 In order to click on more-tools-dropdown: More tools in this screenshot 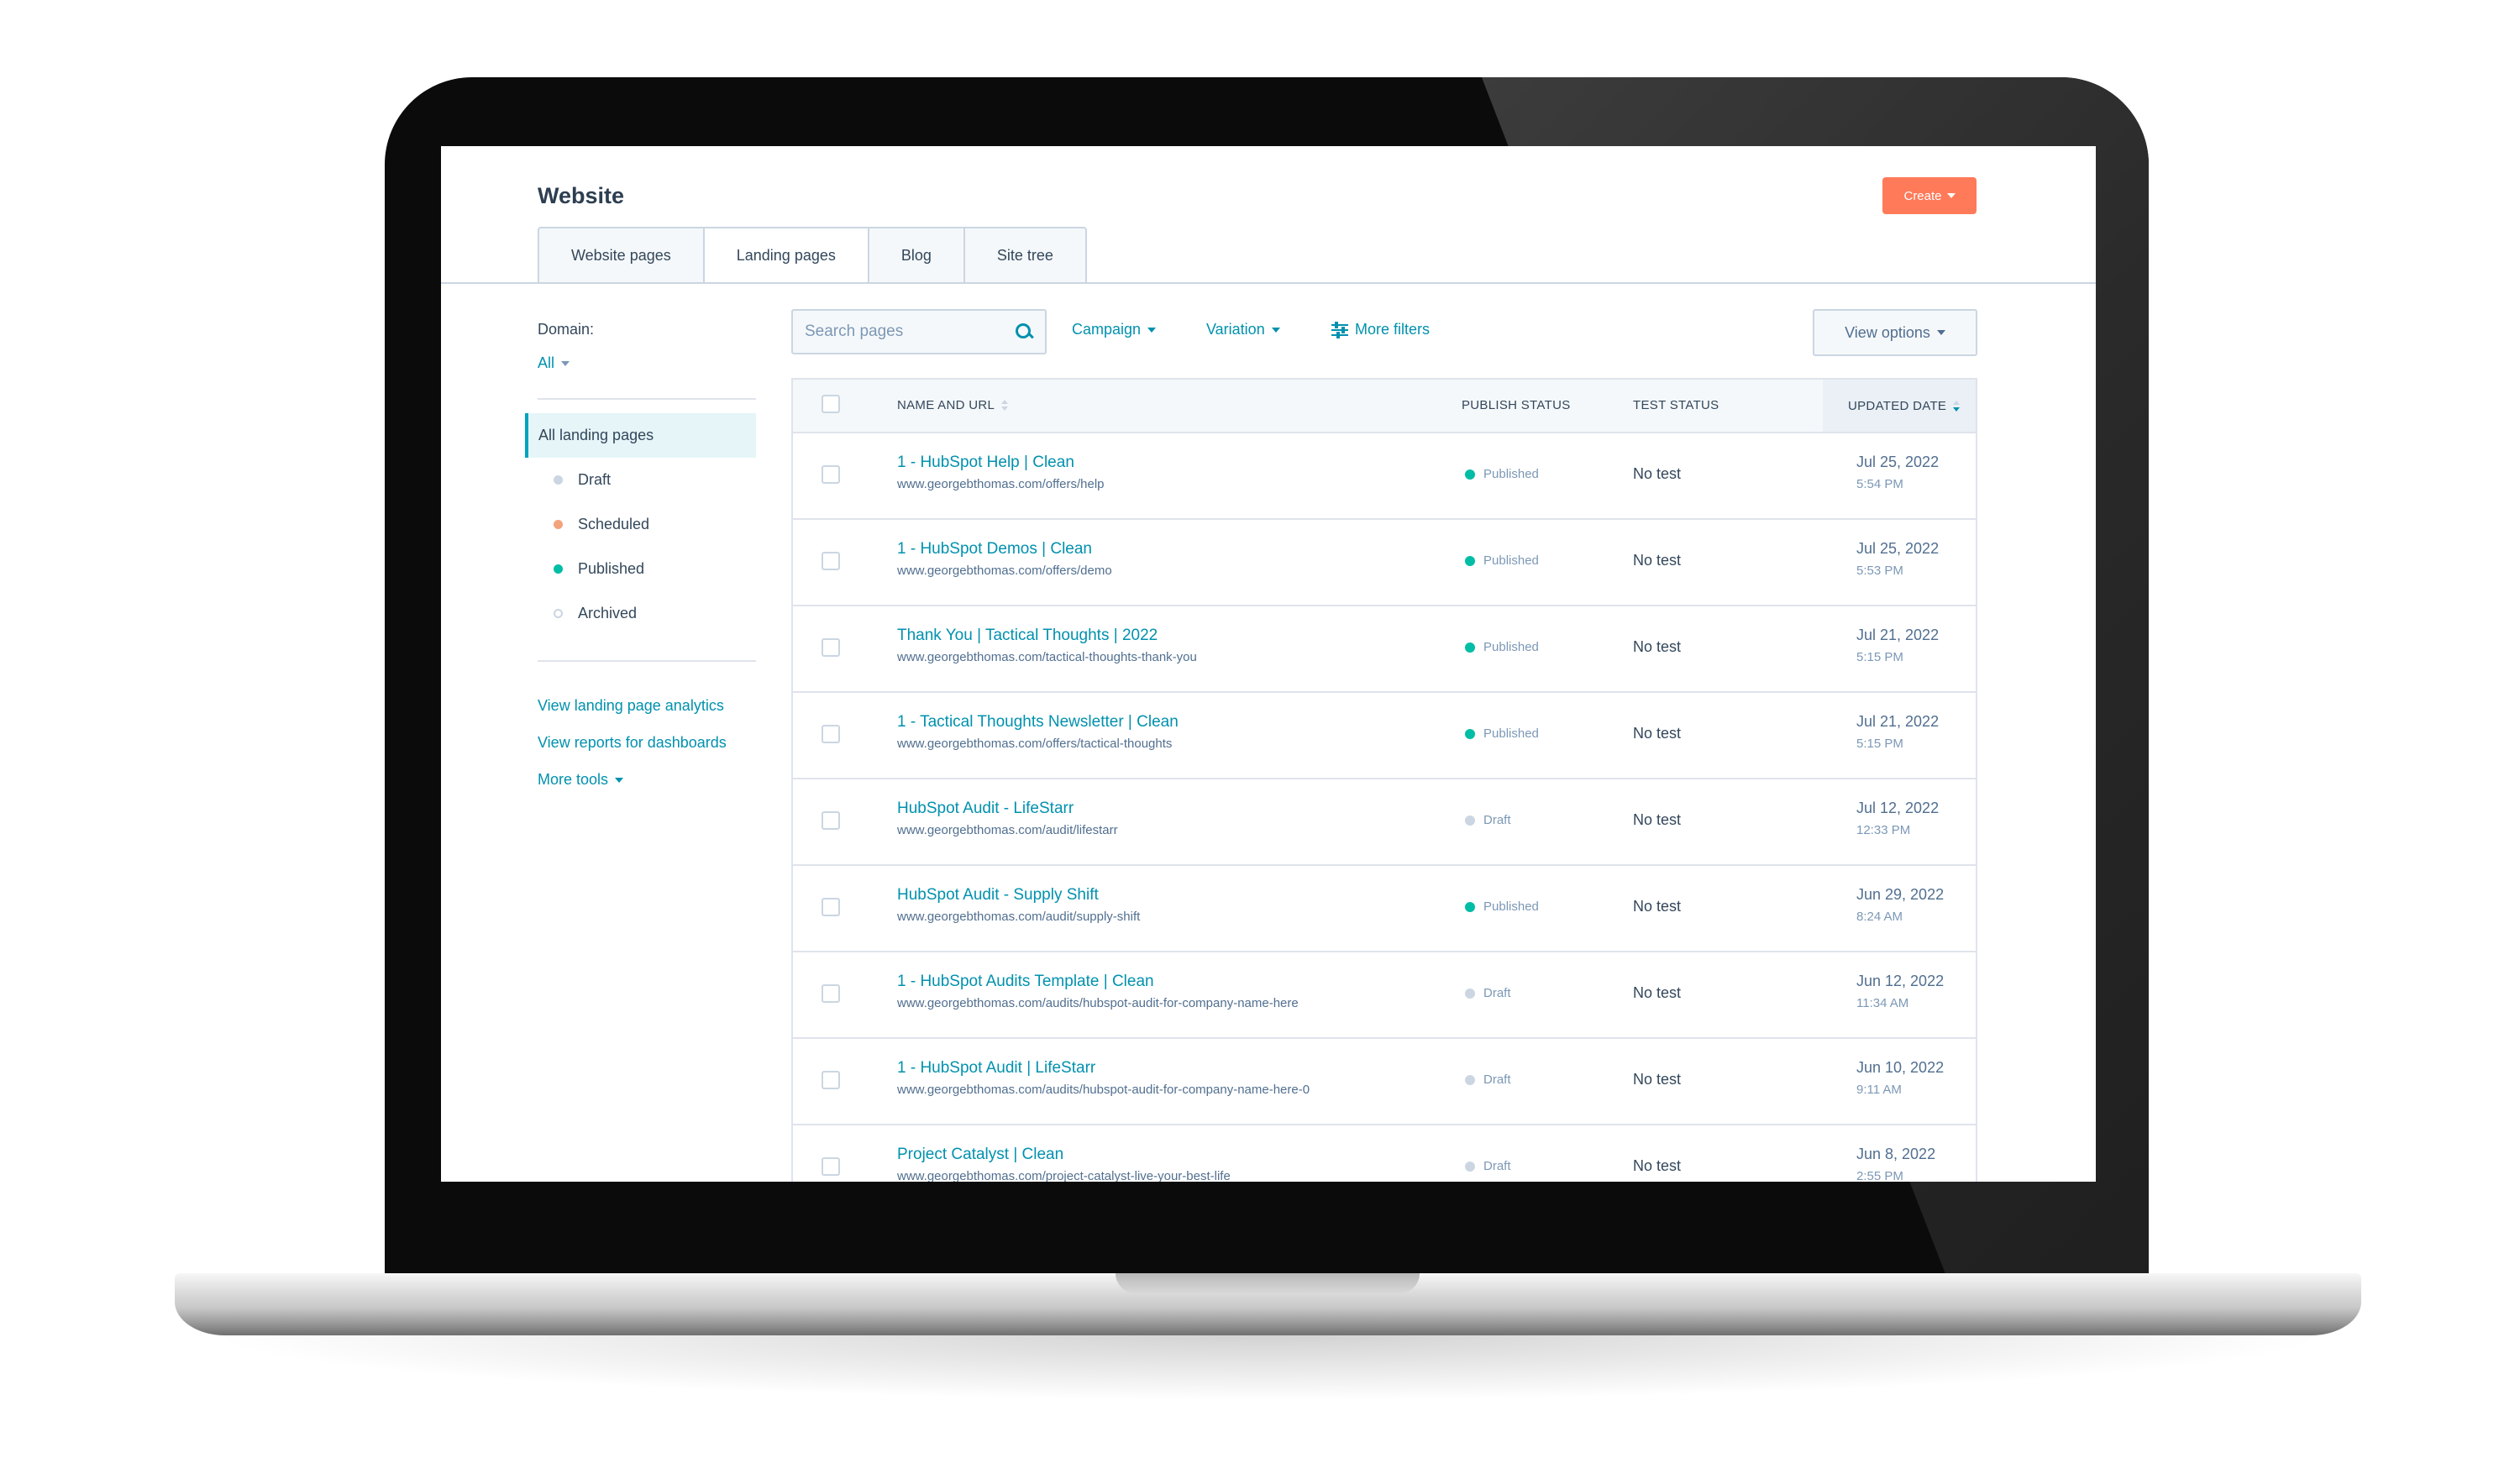, I will do `click(581, 780)`.